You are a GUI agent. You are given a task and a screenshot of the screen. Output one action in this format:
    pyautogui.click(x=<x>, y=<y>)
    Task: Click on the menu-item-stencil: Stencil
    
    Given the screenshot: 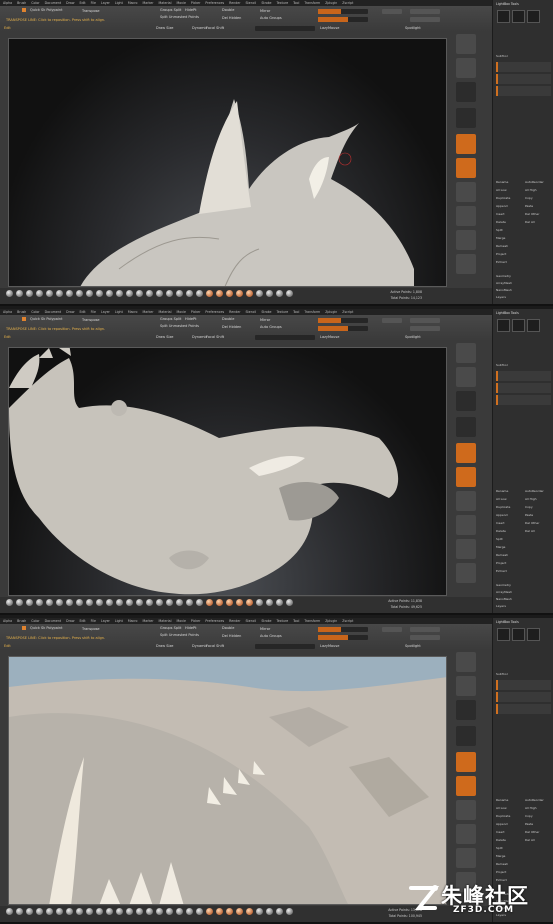 What is the action you would take?
    pyautogui.click(x=251, y=312)
    